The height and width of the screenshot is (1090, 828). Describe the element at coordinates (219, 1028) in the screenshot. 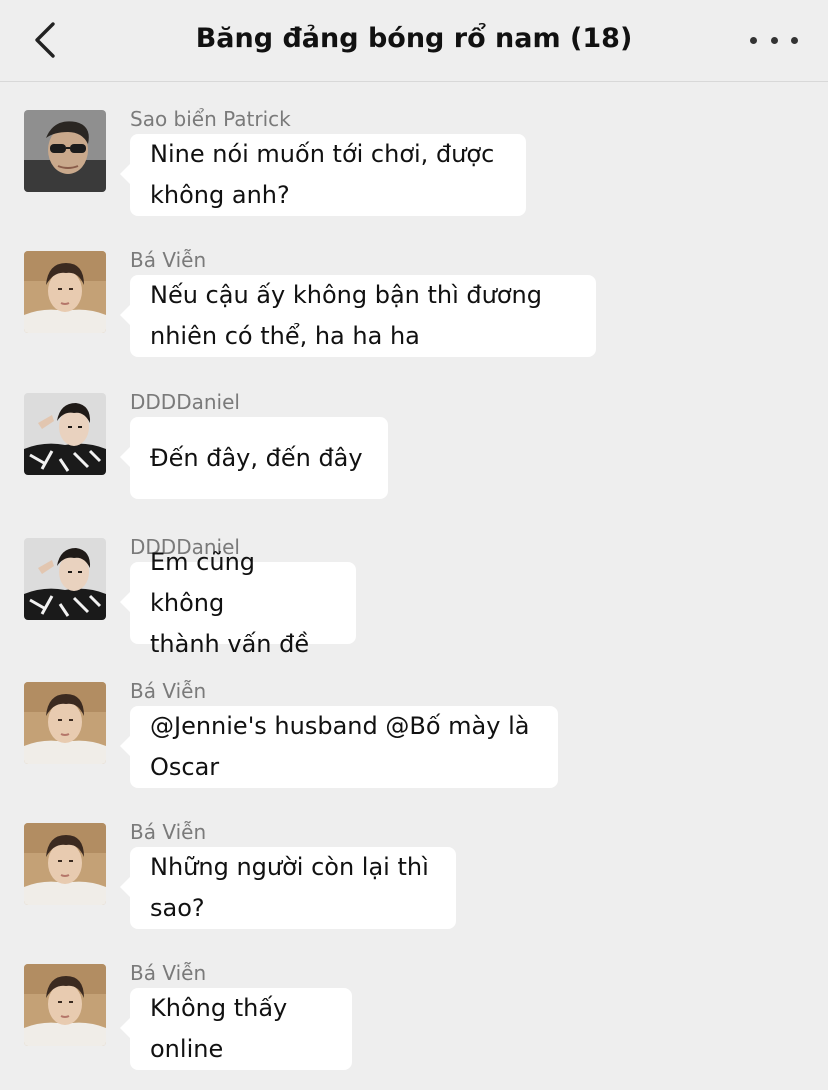

I see `message-text: Không thấy online` at that location.